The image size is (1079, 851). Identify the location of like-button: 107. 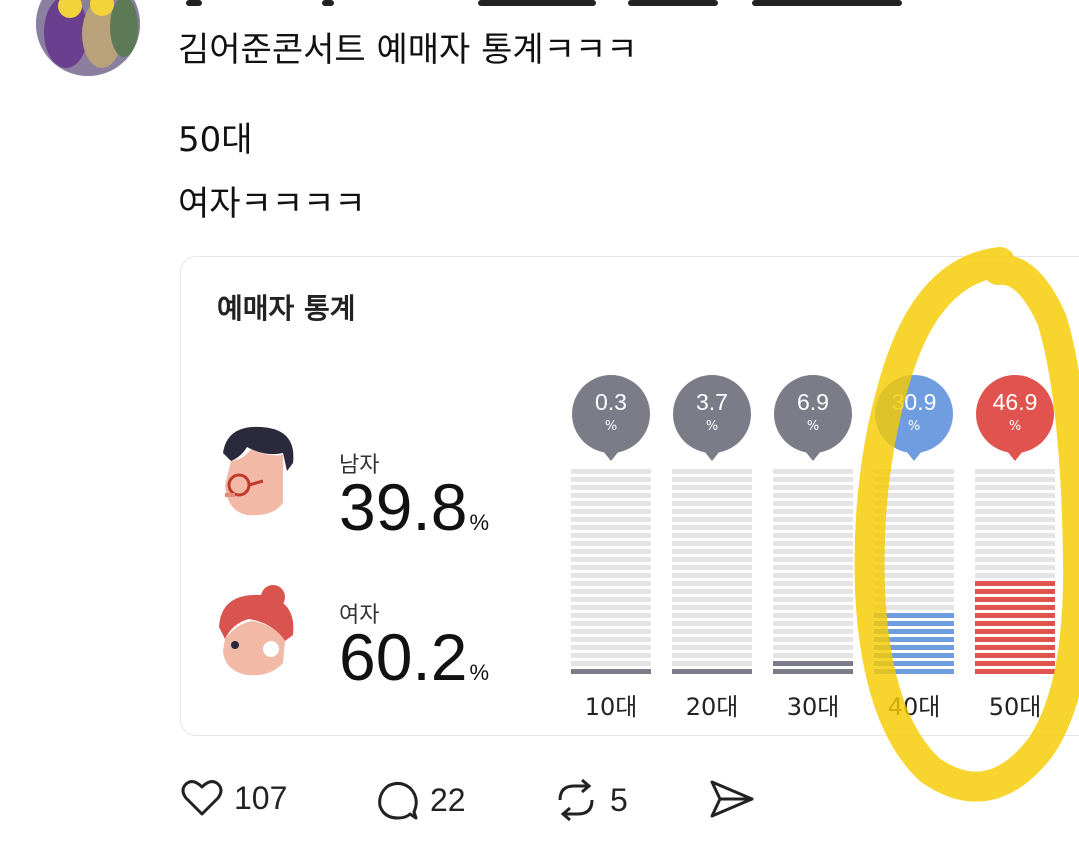
(233, 798).